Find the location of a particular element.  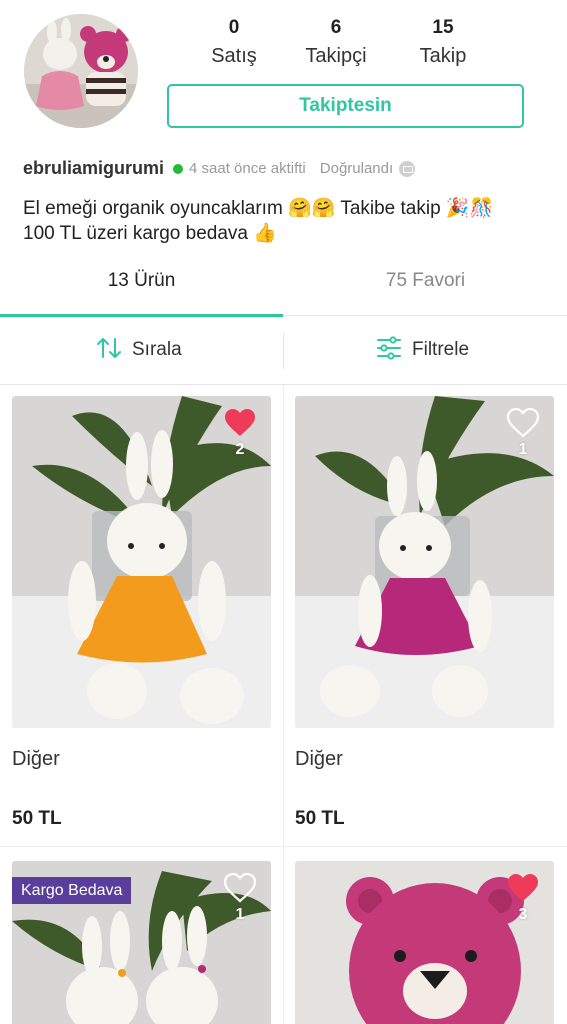

avatar is located at coordinates (81, 71).